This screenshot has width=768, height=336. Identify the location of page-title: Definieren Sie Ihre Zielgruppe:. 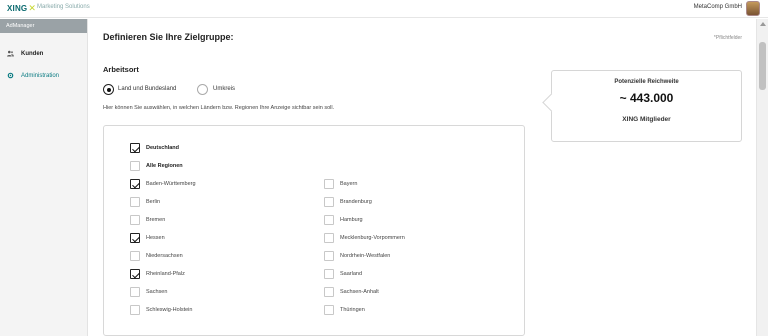
(168, 37).